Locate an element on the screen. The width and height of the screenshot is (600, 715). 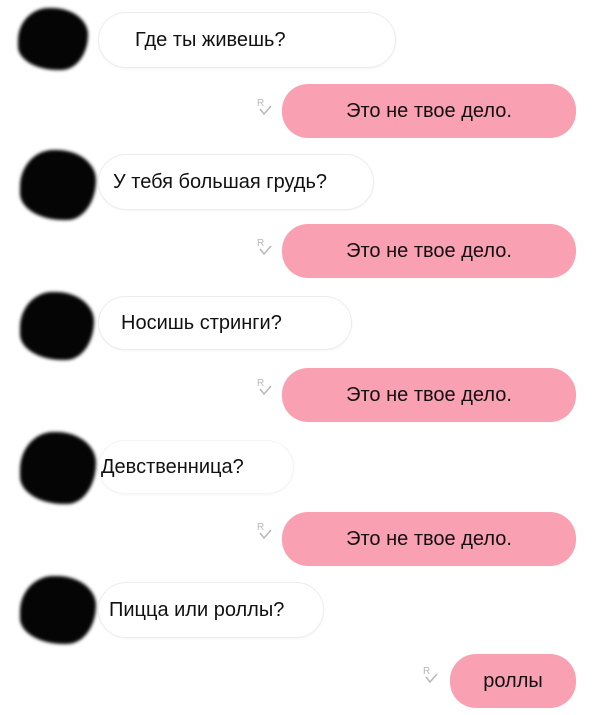
incoming-message: Где ты живешь? is located at coordinates (247, 40).